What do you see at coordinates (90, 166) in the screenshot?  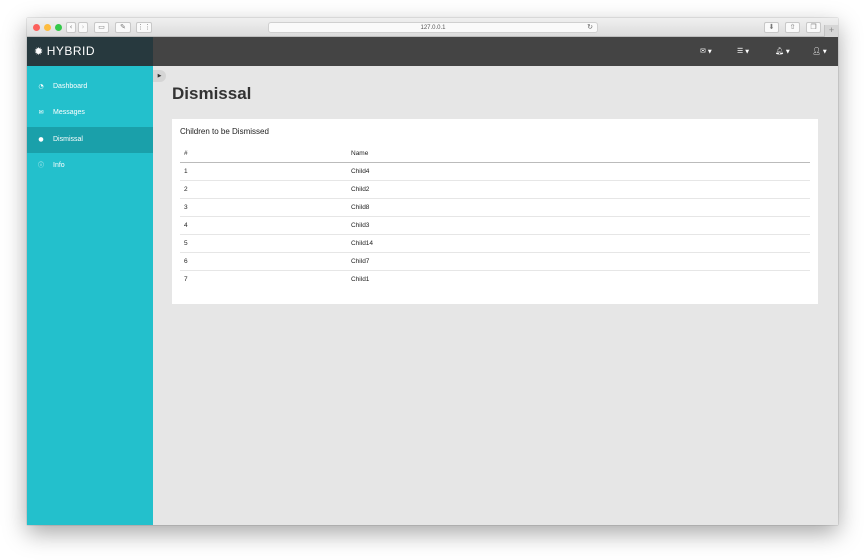 I see `sidebar-item-info: ⓘ Info` at bounding box center [90, 166].